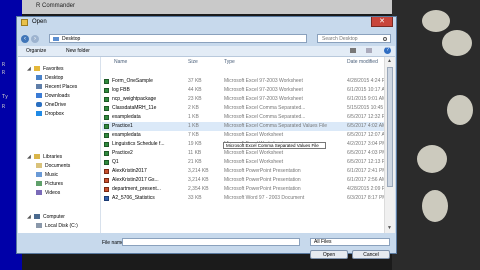  What do you see at coordinates (54, 114) in the screenshot?
I see `nav-item-label: Dropbox` at bounding box center [54, 114].